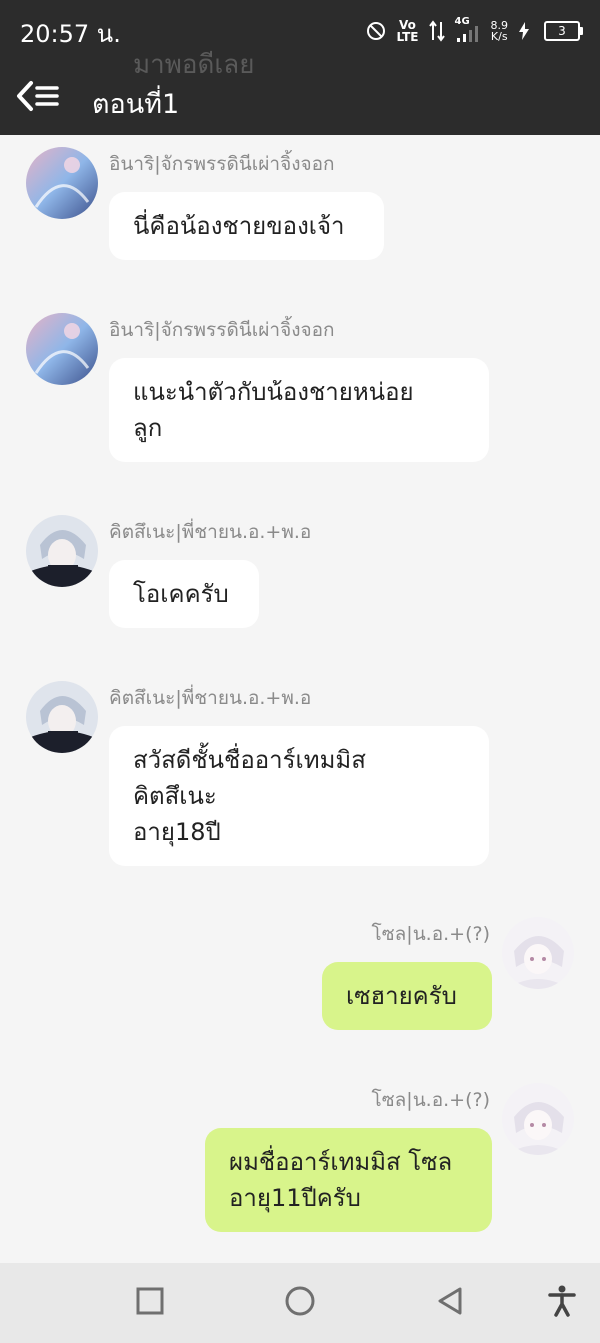 This screenshot has width=600, height=1343. Describe the element at coordinates (401, 996) in the screenshot. I see `message-line: เซฮายครับ` at that location.